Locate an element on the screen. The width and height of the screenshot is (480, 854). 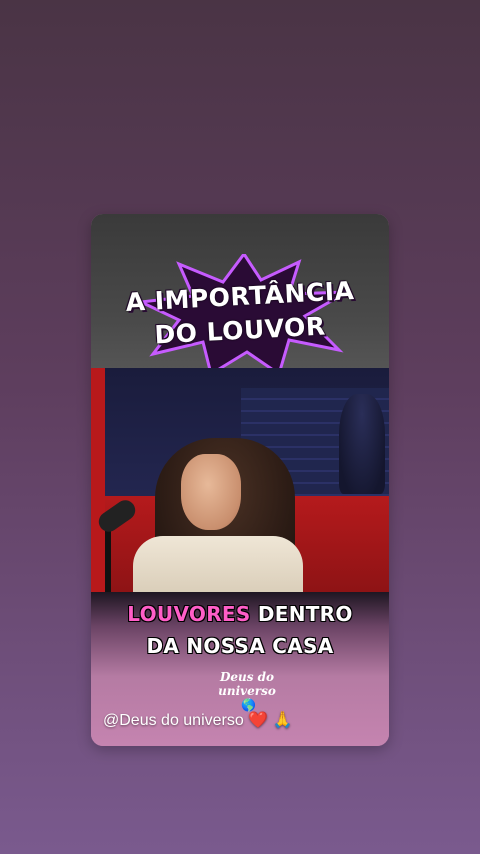
watermark-logo: Deus do universo is located at coordinates (247, 684).